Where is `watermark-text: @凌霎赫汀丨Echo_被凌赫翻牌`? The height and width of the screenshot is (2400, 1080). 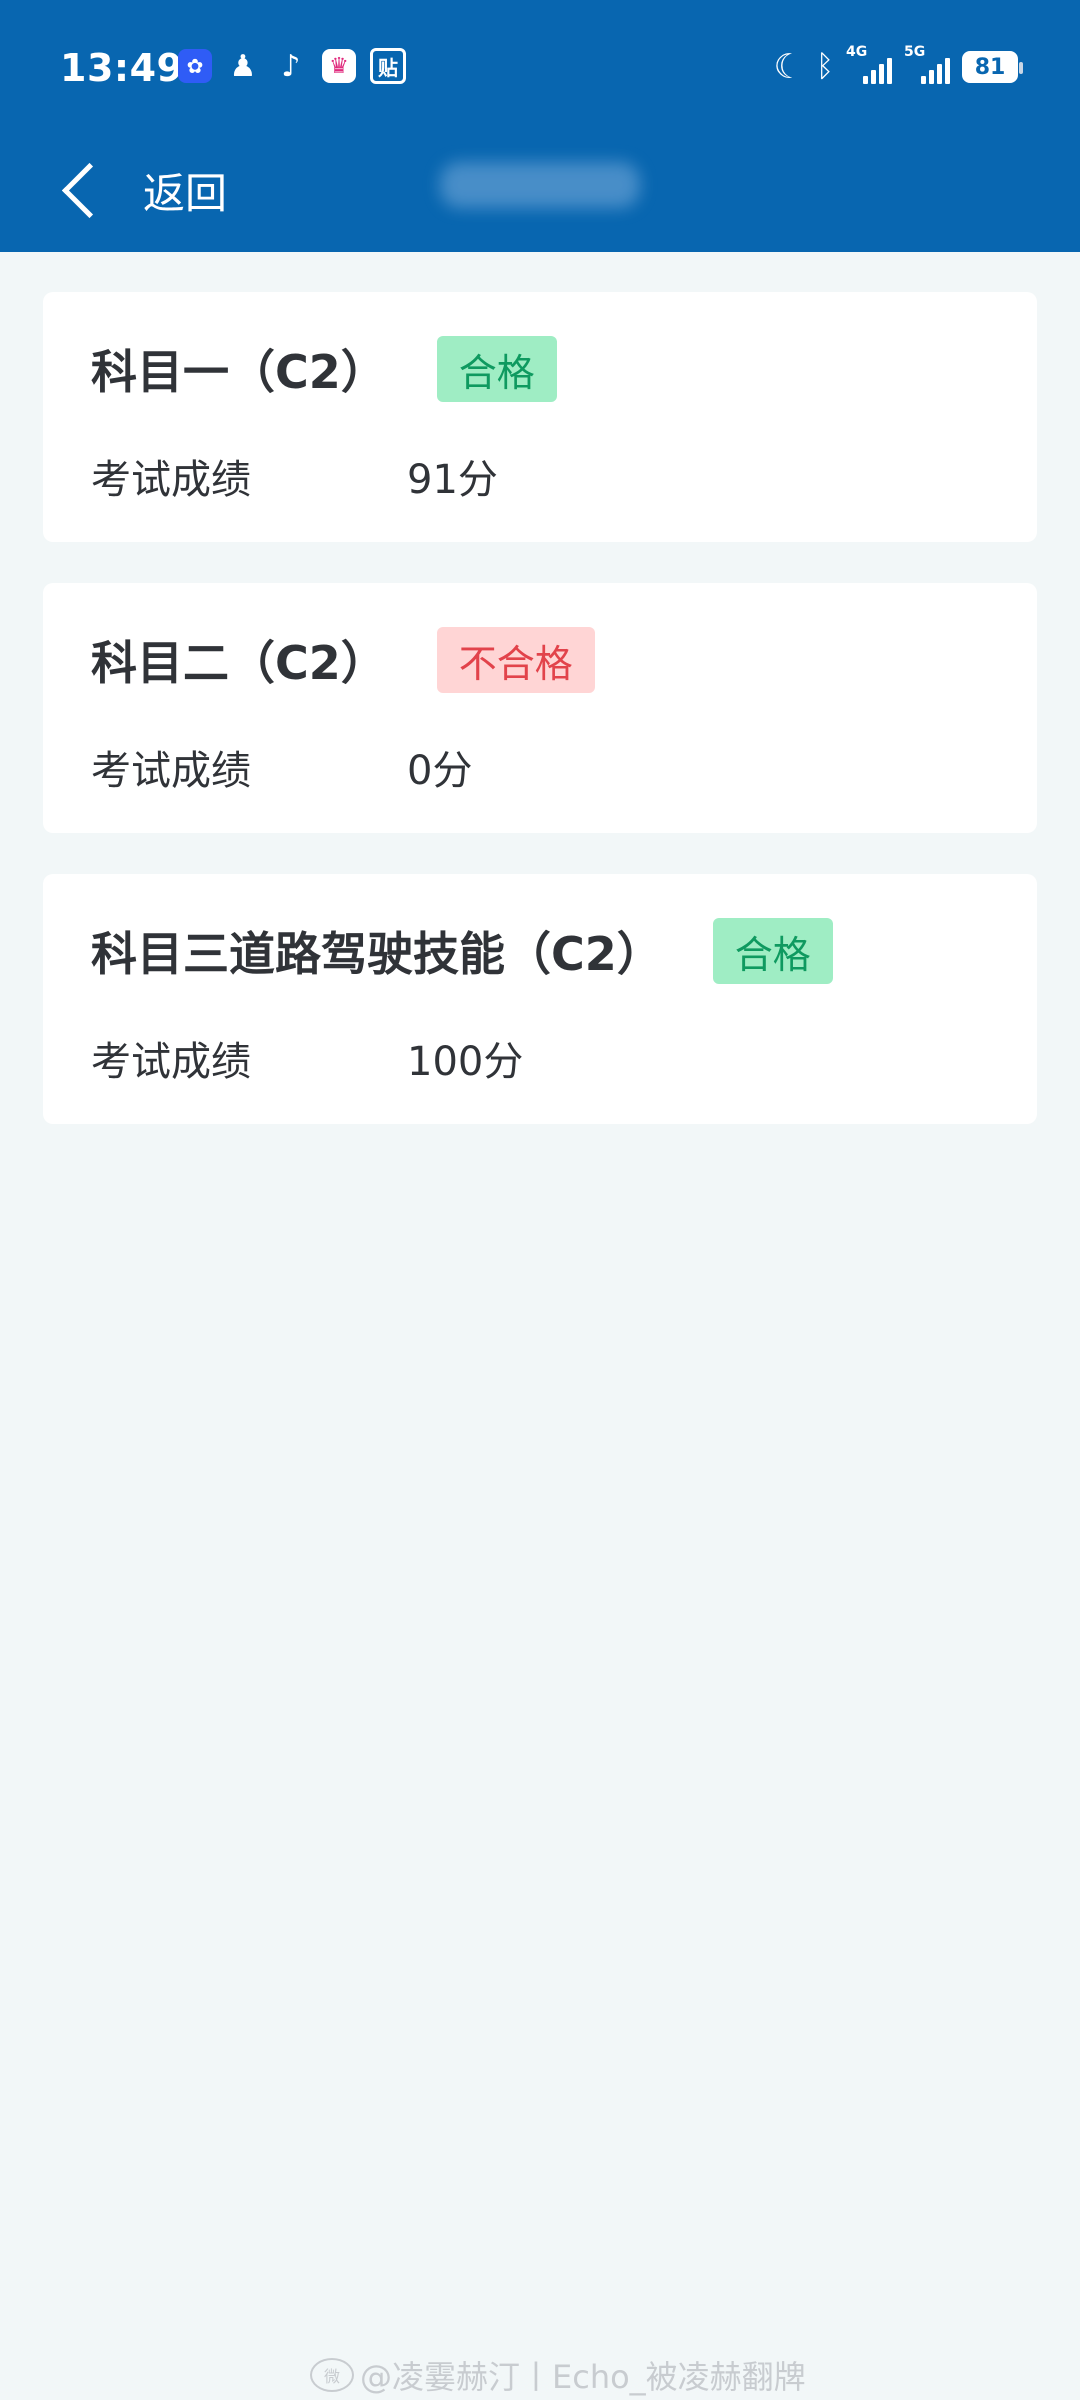 watermark-text: @凌霎赫汀丨Echo_被凌赫翻牌 is located at coordinates (583, 2377).